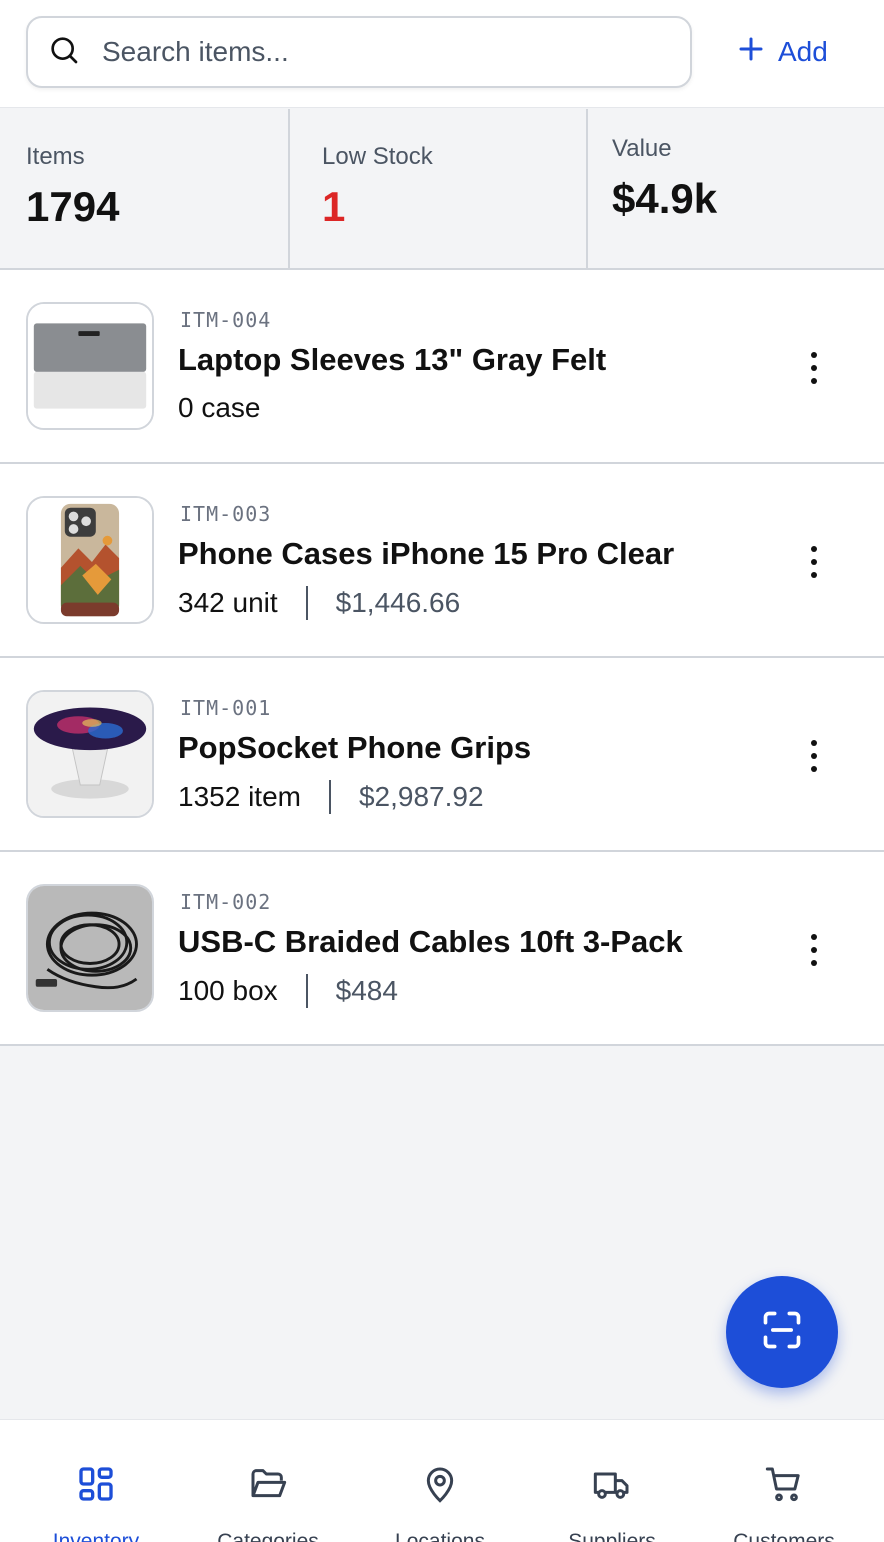 The width and height of the screenshot is (884, 1542). I want to click on item-meta: 100 box $484, so click(288, 991).